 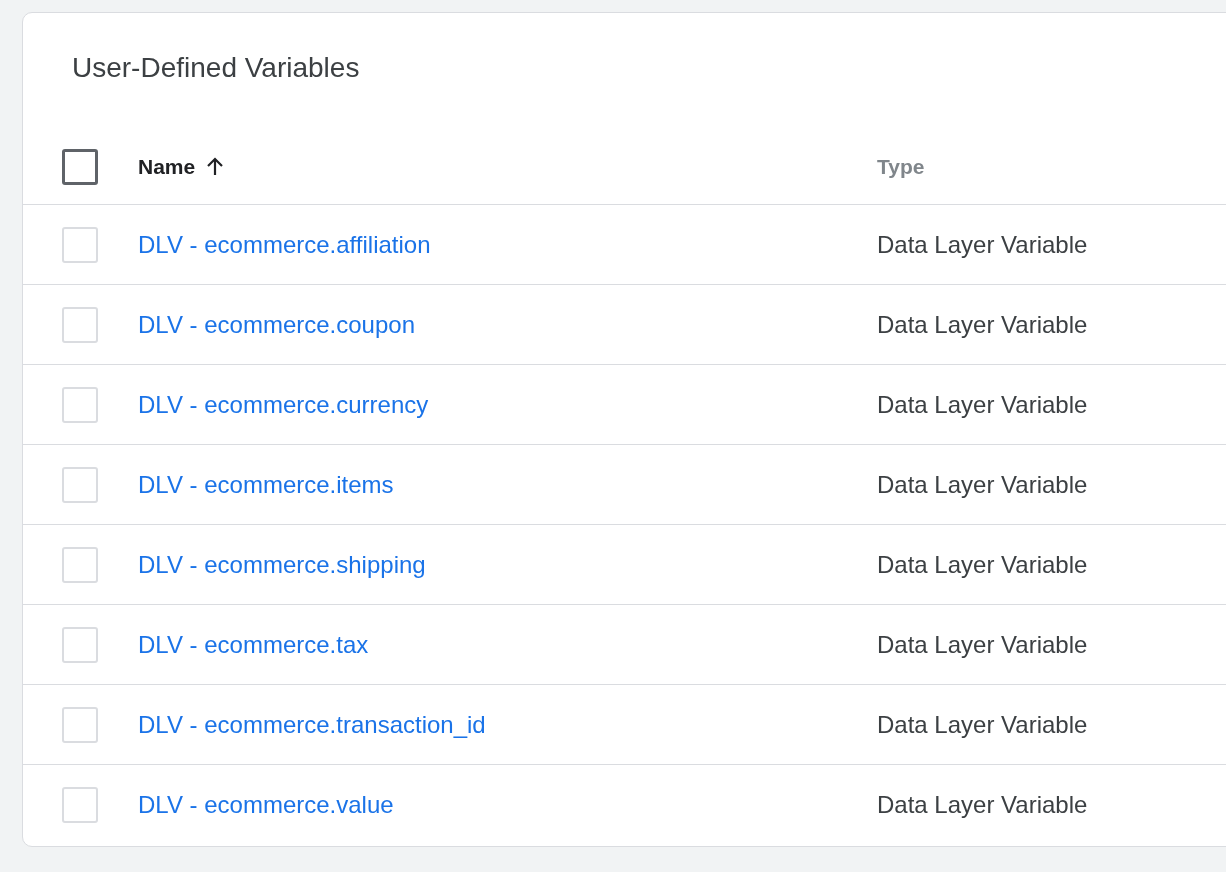 What do you see at coordinates (282, 564) in the screenshot?
I see `variable-link: DLV - ecommerce.shipping` at bounding box center [282, 564].